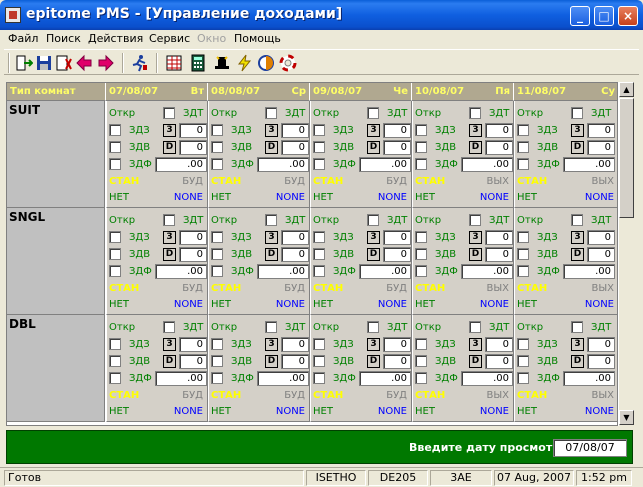  Describe the element at coordinates (44, 63) in the screenshot. I see `save-icon` at that location.